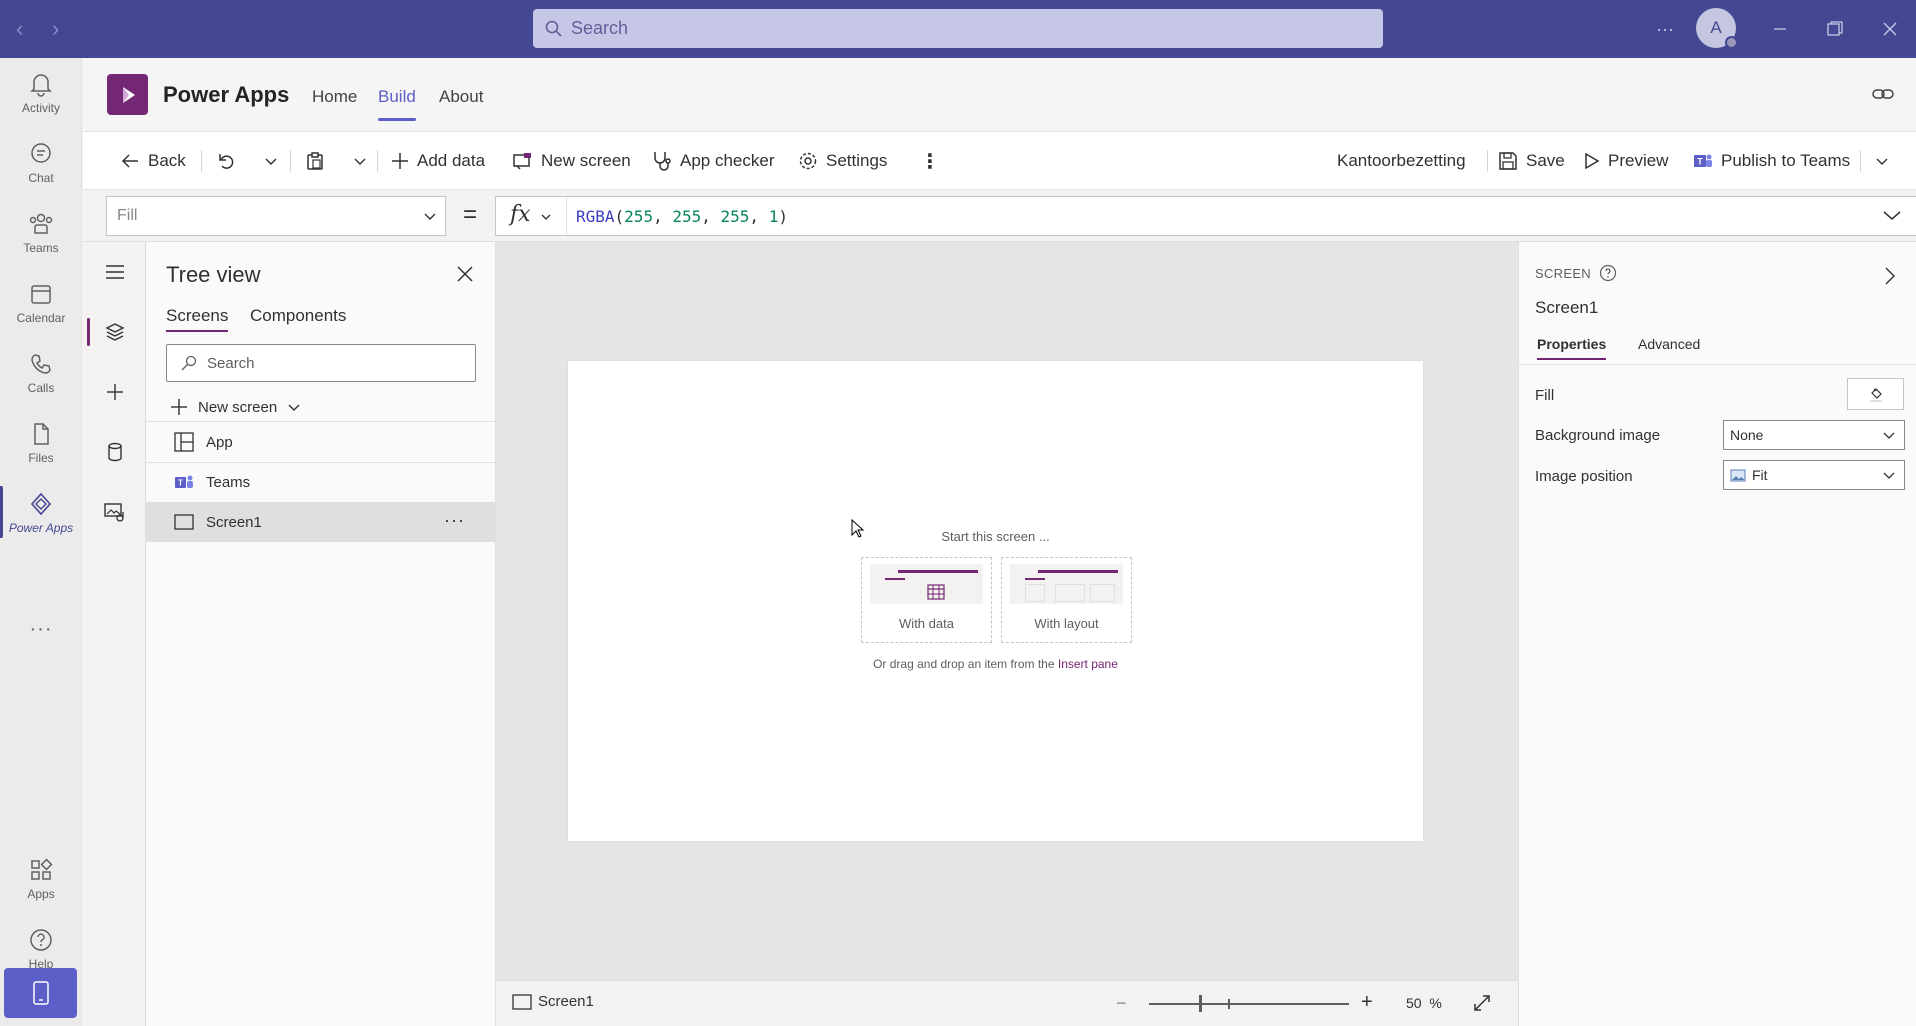 Image resolution: width=1916 pixels, height=1026 pixels. Describe the element at coordinates (235, 407) in the screenshot. I see `new-screen-tree-button: New screen` at that location.